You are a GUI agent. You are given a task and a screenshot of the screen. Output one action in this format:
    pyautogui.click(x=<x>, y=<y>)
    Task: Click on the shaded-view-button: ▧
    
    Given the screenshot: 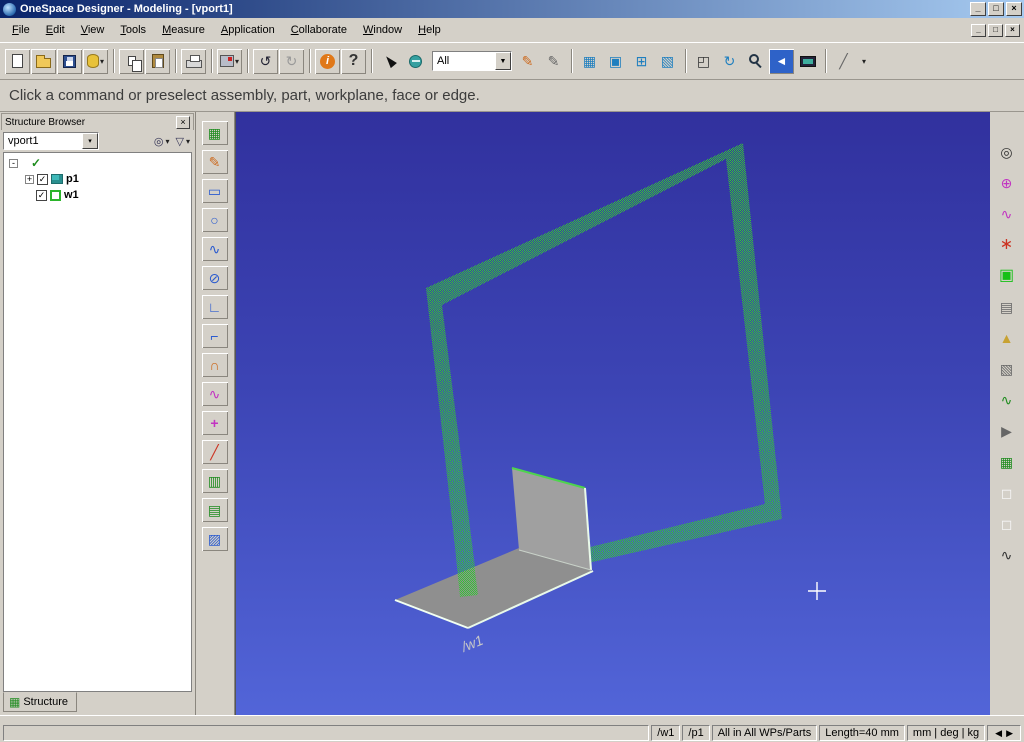 What is the action you would take?
    pyautogui.click(x=667, y=61)
    